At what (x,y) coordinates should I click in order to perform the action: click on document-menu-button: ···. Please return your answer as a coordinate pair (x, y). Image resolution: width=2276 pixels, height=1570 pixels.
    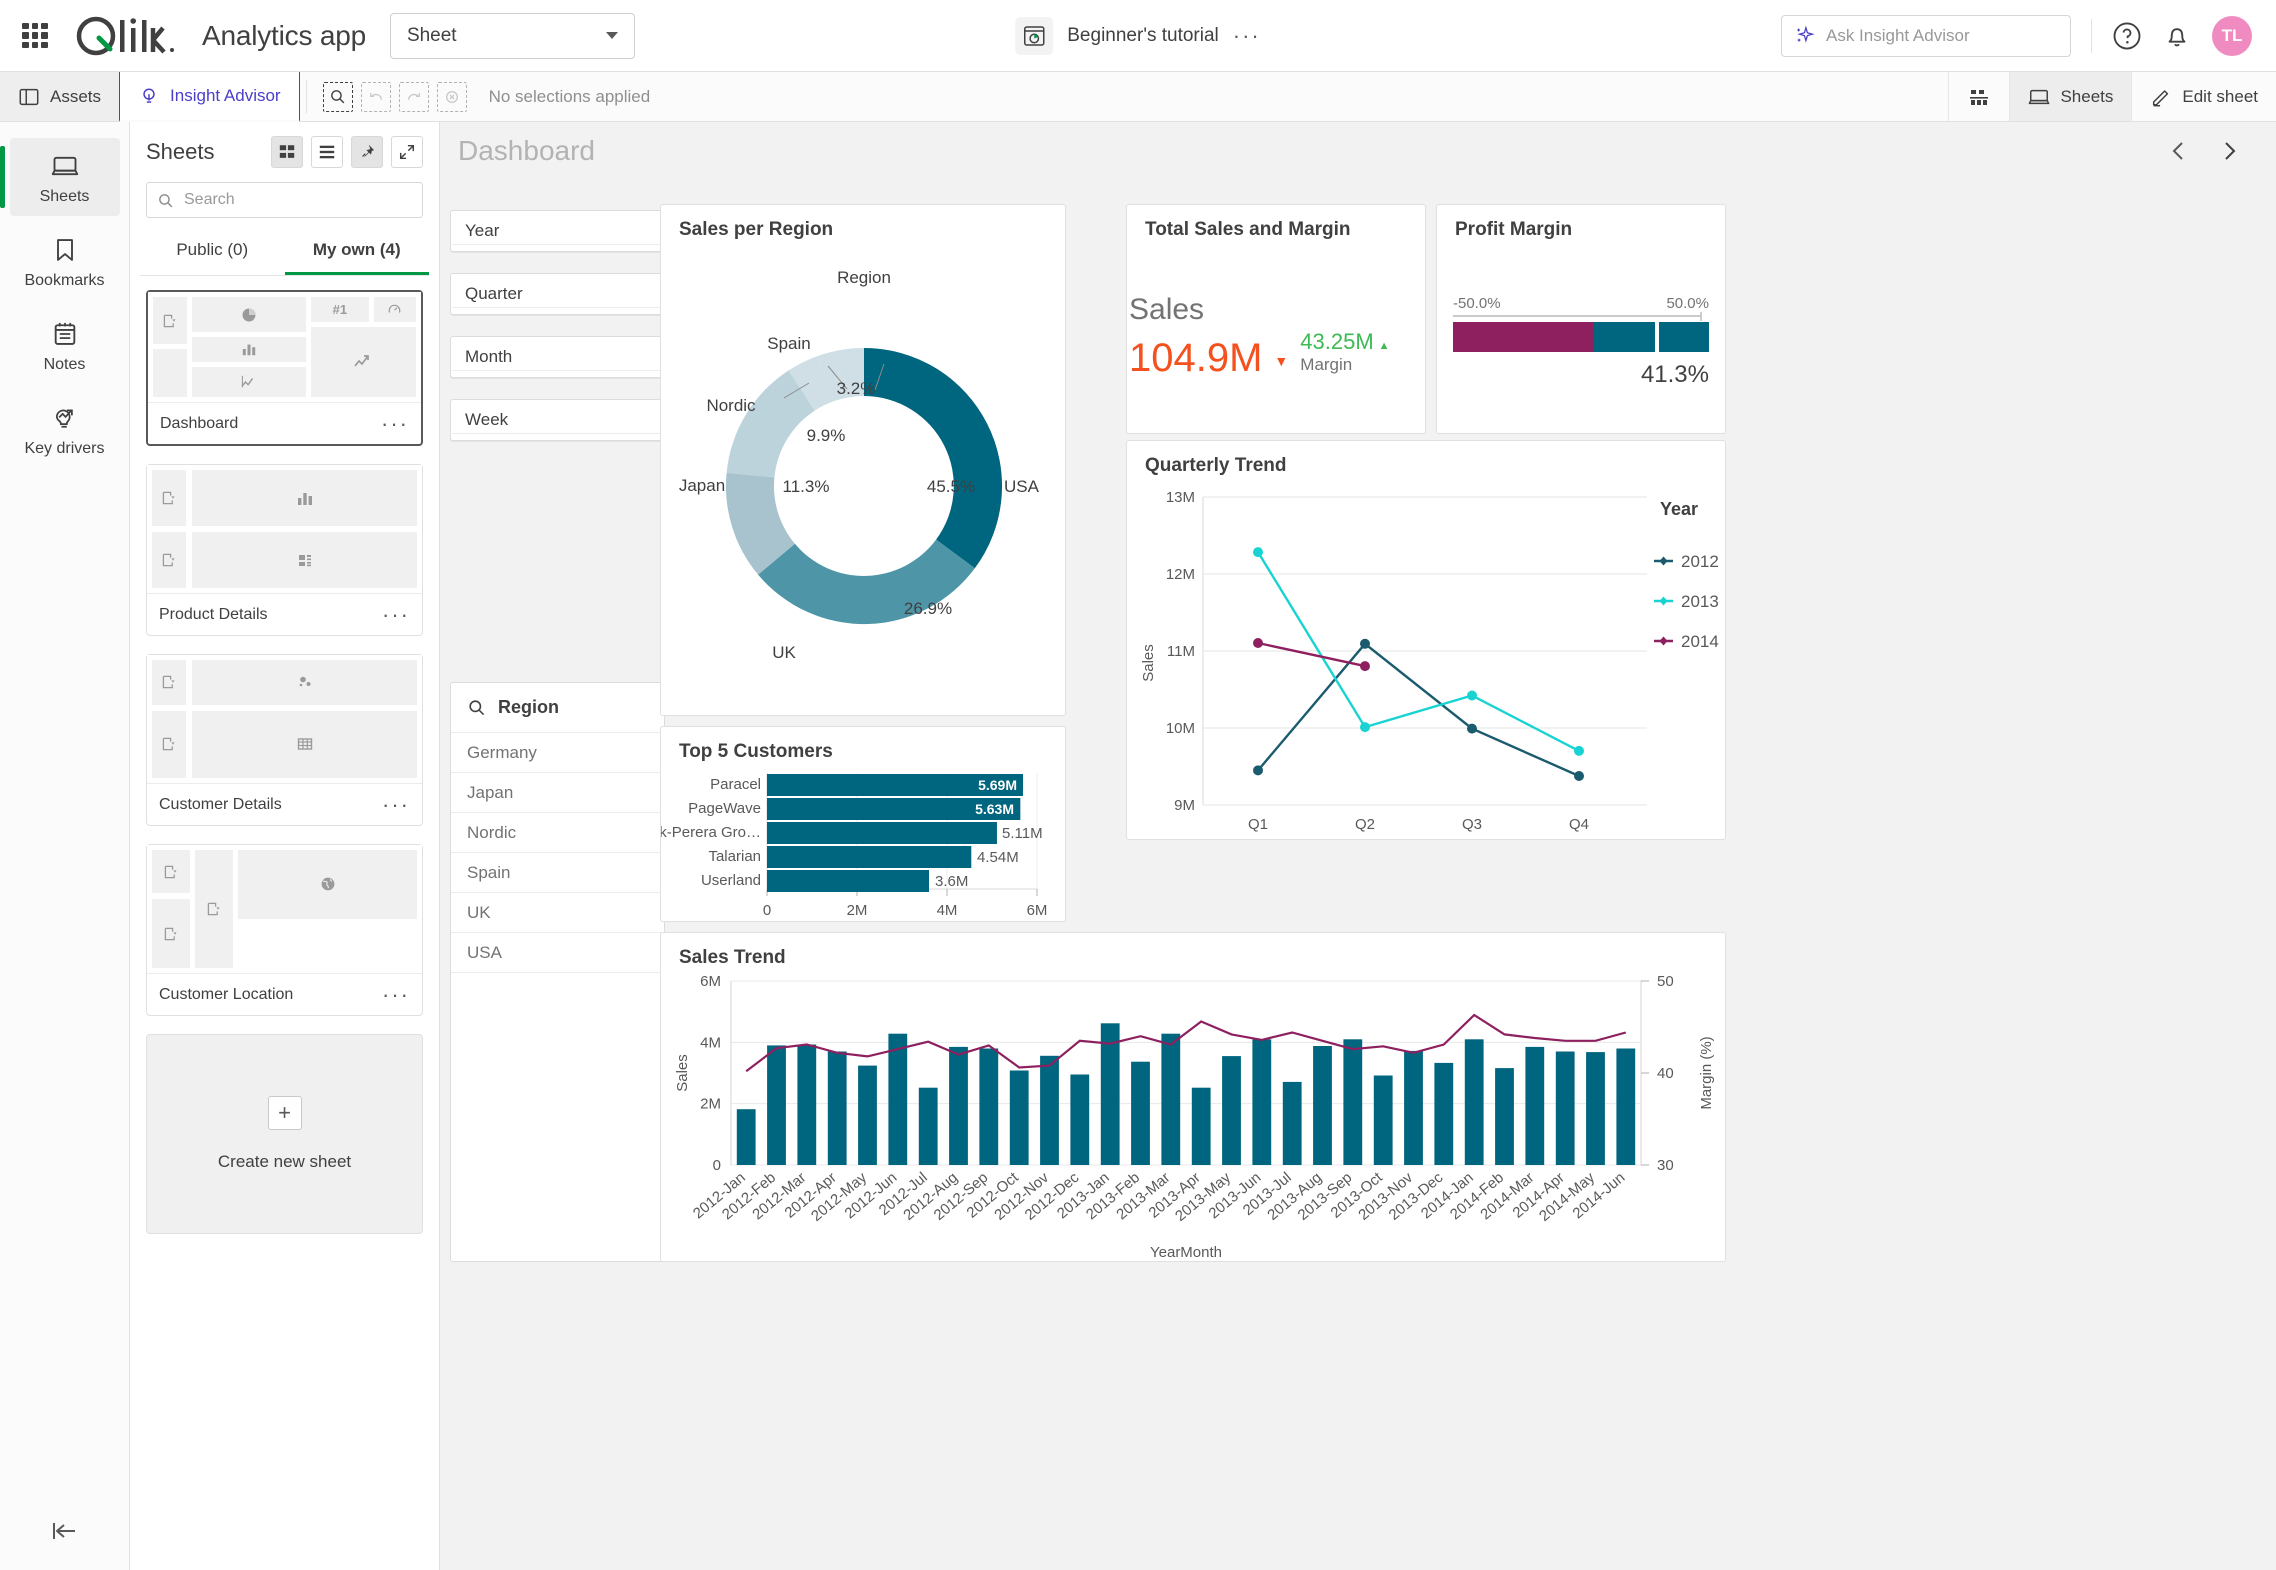
    Looking at the image, I should click on (1247, 35).